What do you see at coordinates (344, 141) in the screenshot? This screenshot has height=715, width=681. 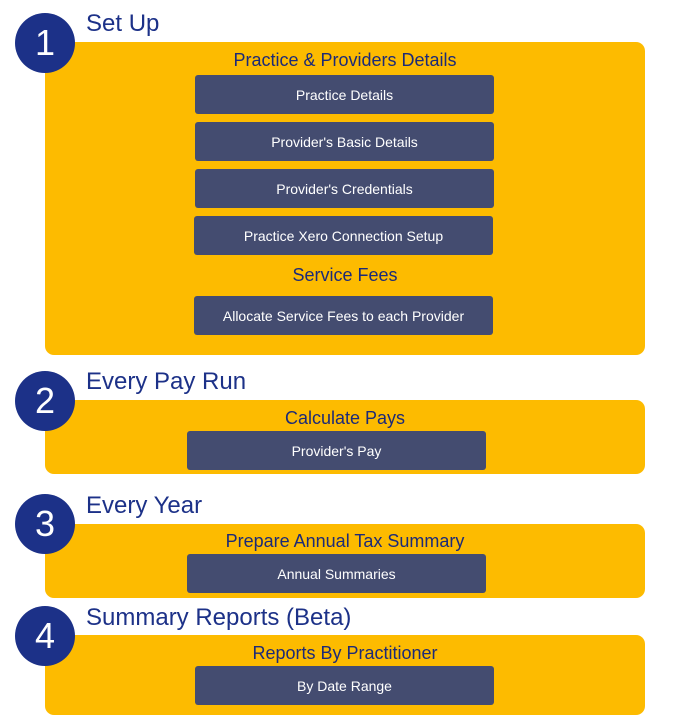 I see `providers-basic-details-button: Provider's Basic Details` at bounding box center [344, 141].